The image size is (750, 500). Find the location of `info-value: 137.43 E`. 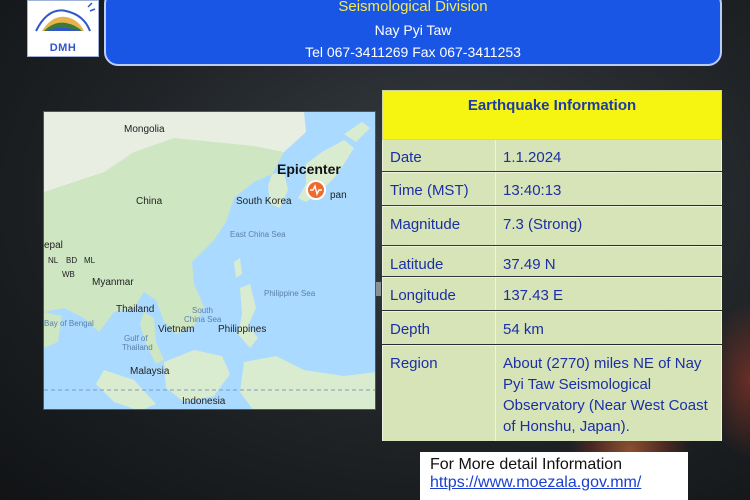

info-value: 137.43 E is located at coordinates (533, 295).